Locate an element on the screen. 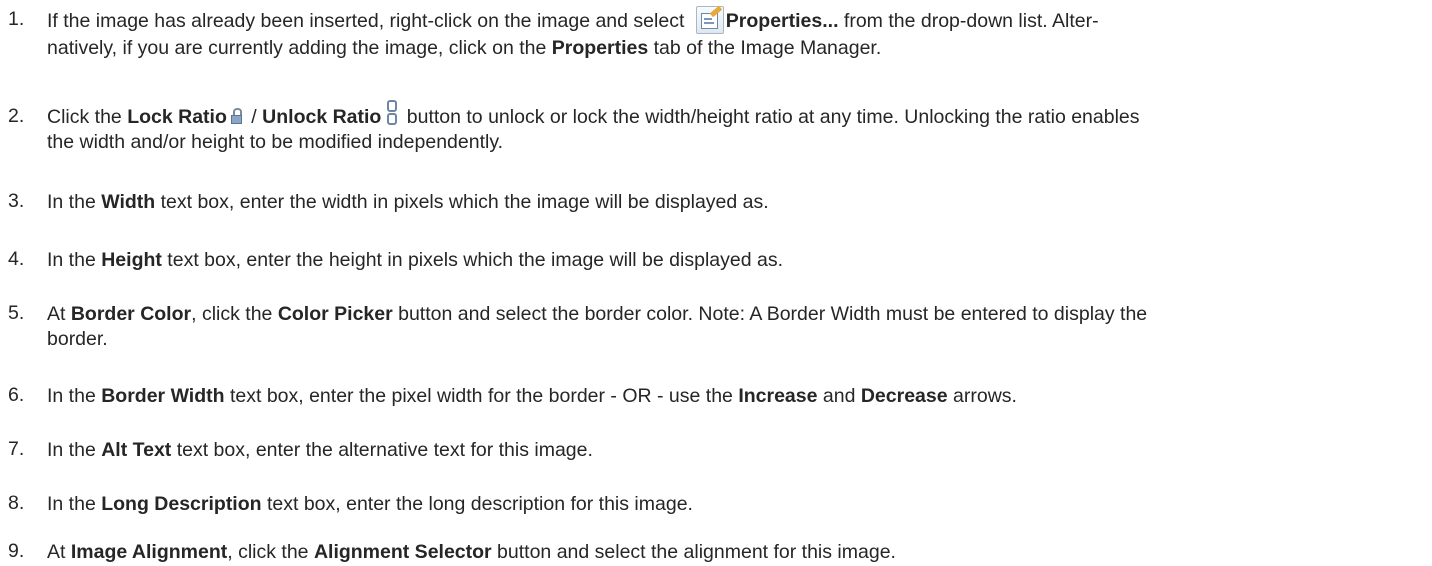  lock-ratio-icon is located at coordinates (236, 115).